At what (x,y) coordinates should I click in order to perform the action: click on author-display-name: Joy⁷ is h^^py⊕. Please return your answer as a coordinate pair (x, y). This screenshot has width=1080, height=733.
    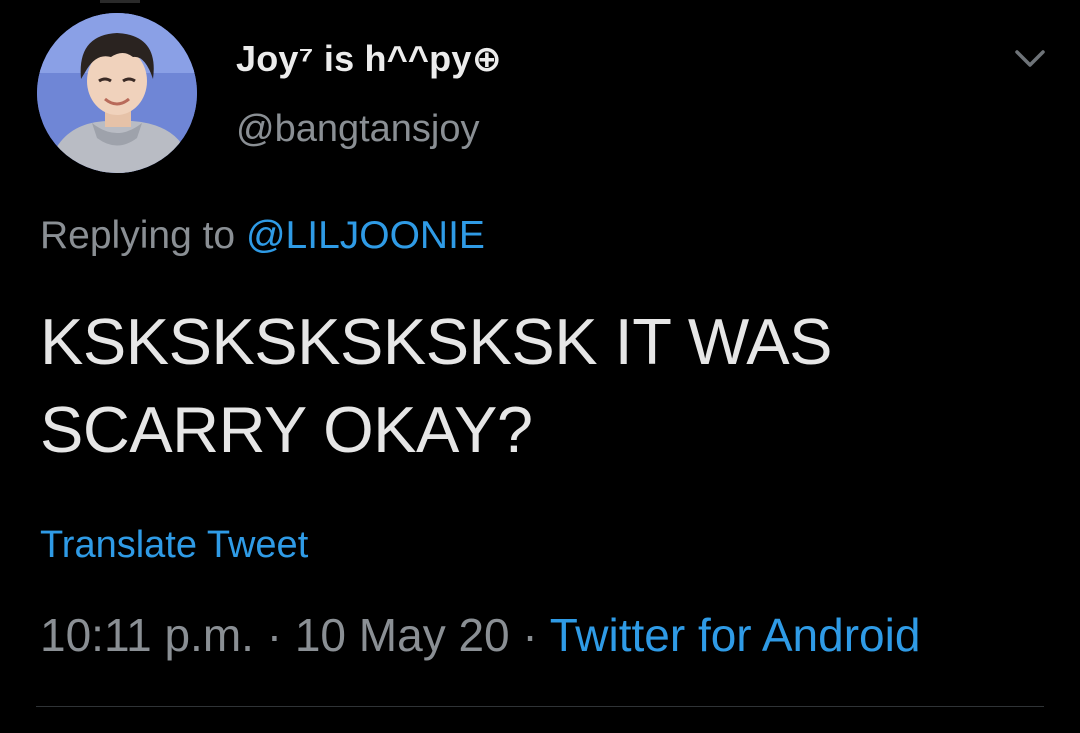
    Looking at the image, I should click on (369, 59).